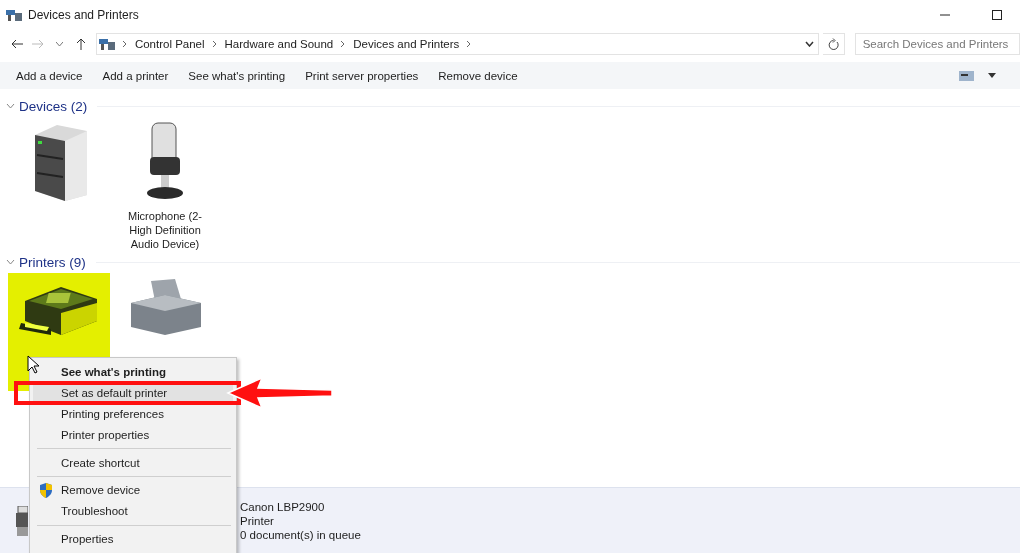 Image resolution: width=1020 pixels, height=553 pixels. Describe the element at coordinates (133, 462) in the screenshot. I see `menu-item: Create shortcut` at that location.